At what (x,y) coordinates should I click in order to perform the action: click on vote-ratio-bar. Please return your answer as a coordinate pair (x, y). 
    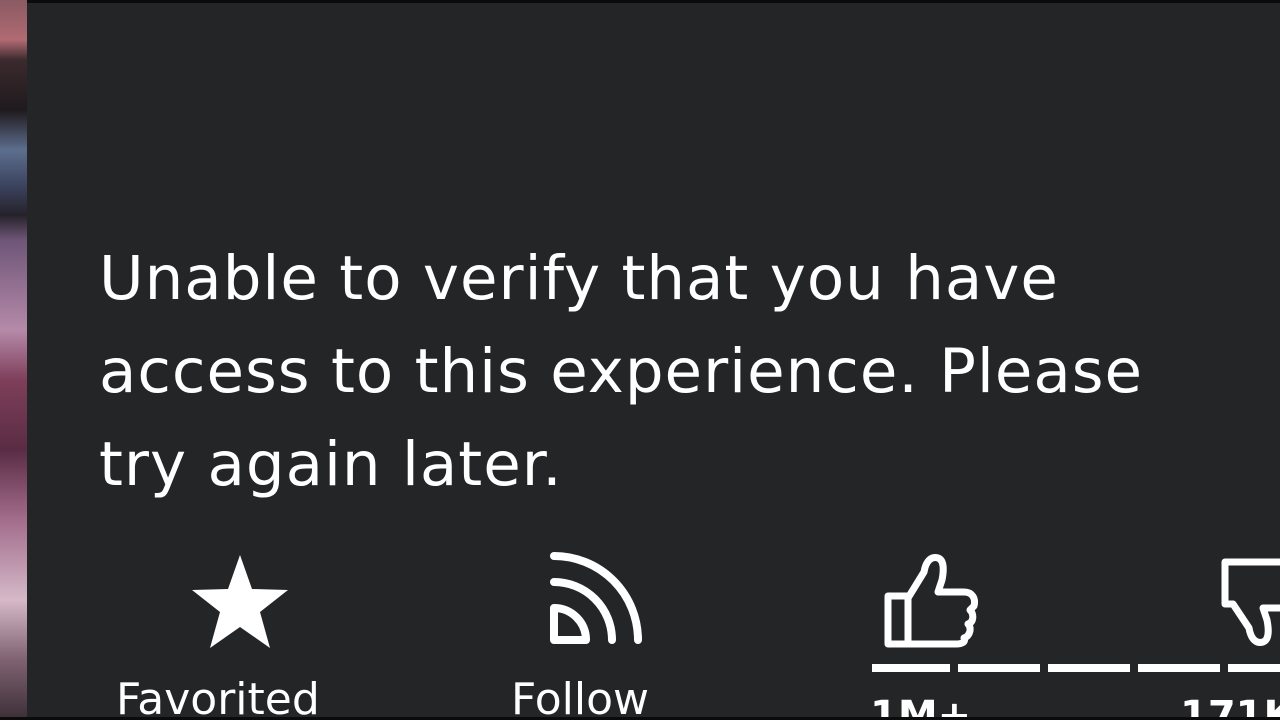
    Looking at the image, I should click on (1076, 668).